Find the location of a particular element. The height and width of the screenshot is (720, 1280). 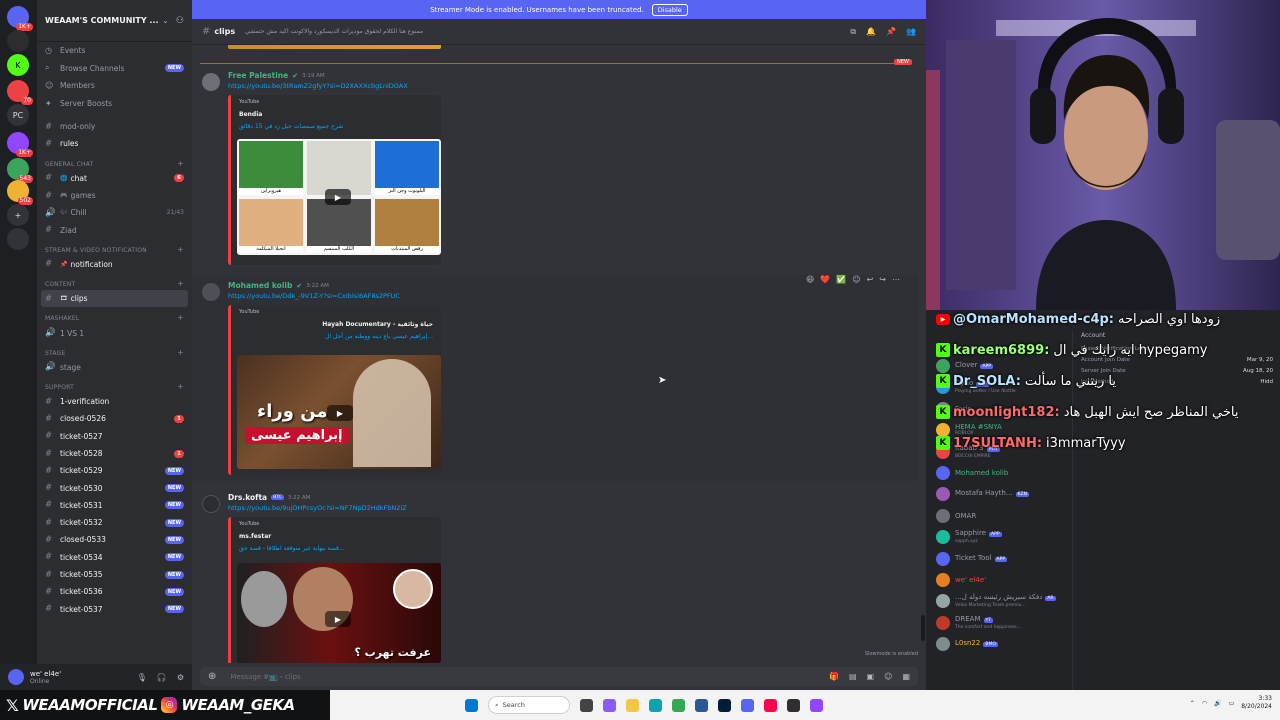

channel-ticket-0531: # ticket-0531 NEW is located at coordinates (114, 505).